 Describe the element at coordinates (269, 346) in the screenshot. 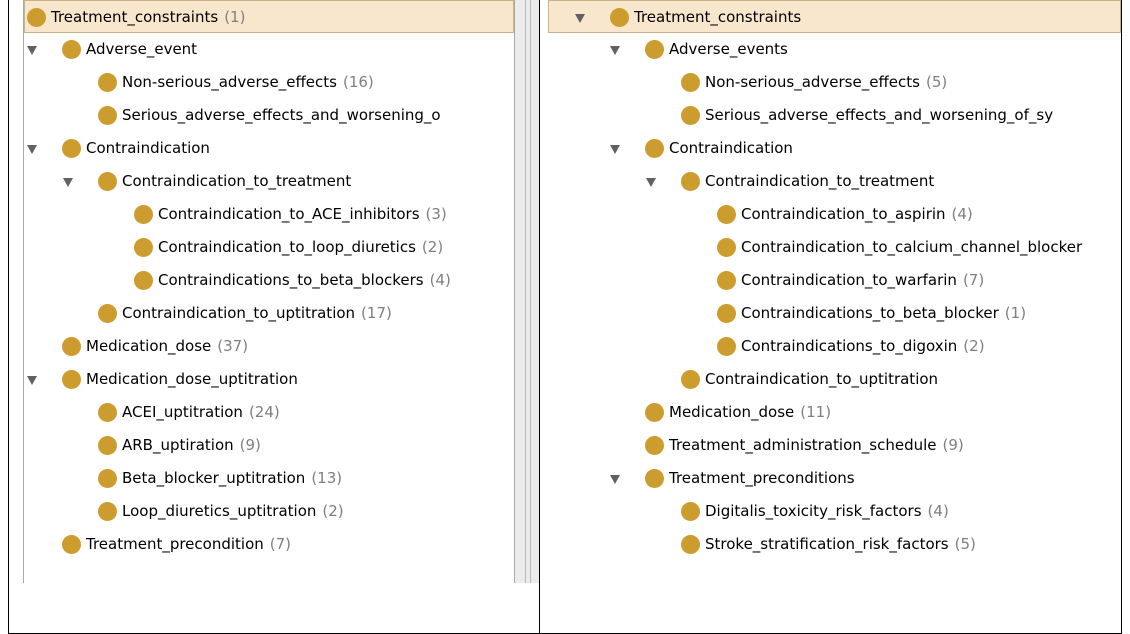

I see `tree-node: Medication_dose (37)` at that location.